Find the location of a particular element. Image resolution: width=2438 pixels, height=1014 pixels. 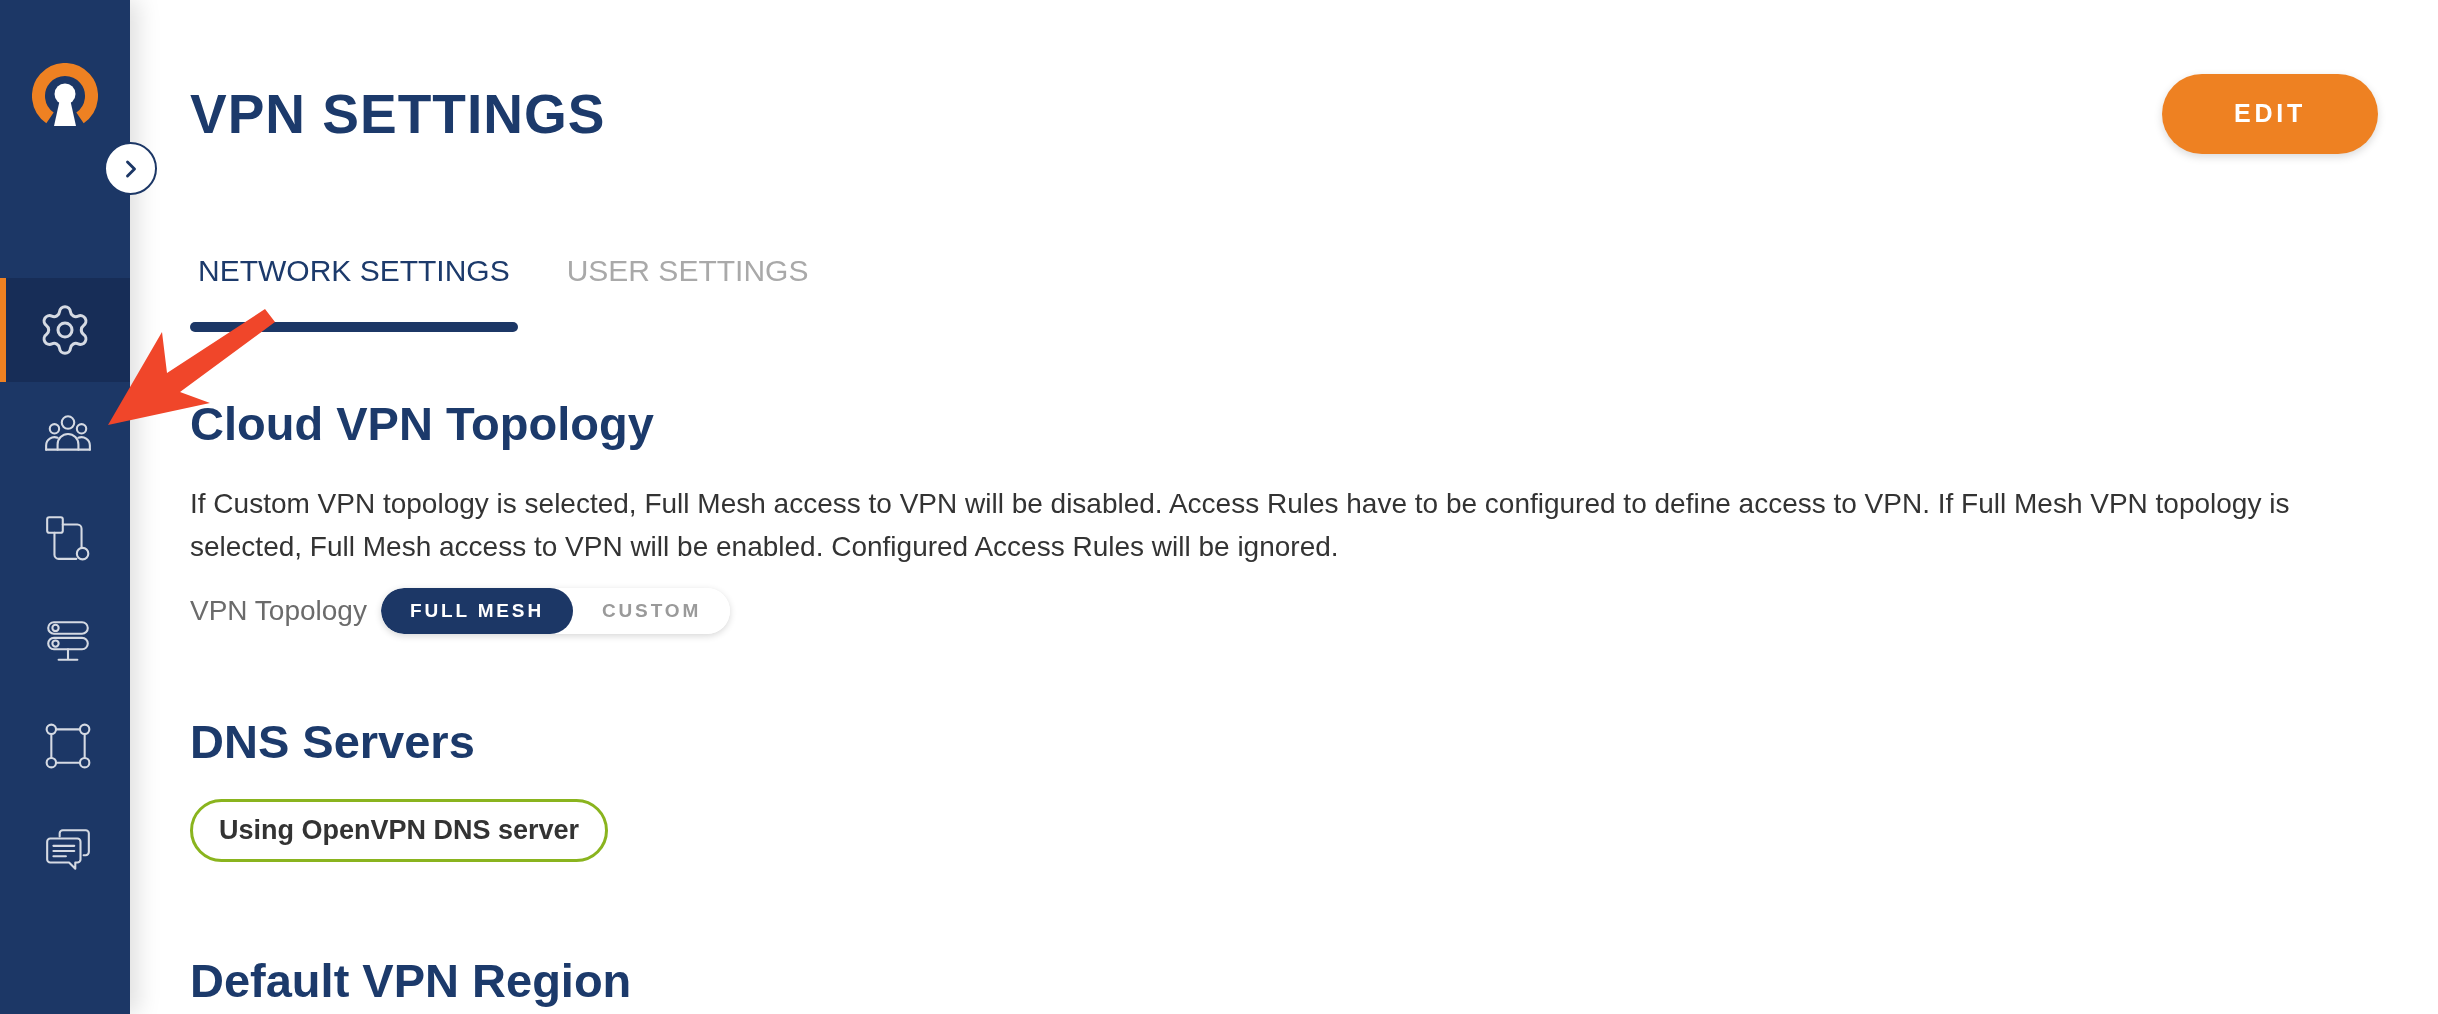

page-title: VPN SETTINGS is located at coordinates (398, 114).